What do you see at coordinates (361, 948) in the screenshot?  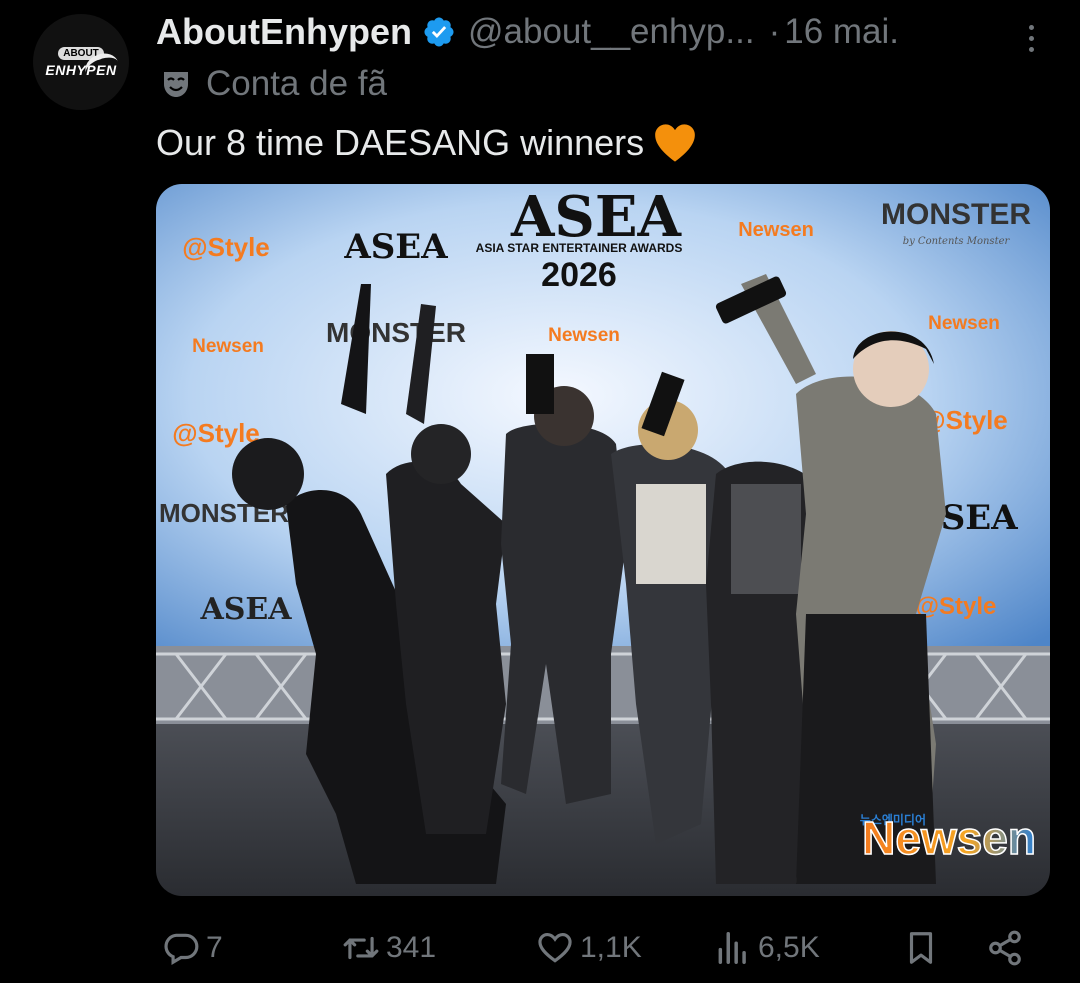 I see `retweet-icon` at bounding box center [361, 948].